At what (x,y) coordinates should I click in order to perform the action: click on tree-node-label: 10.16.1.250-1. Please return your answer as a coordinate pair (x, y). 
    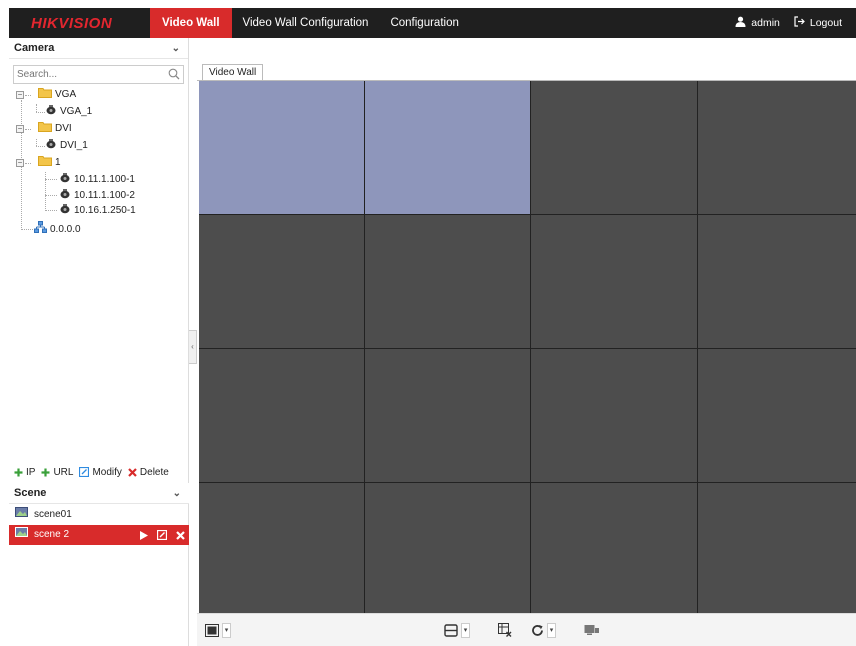
    Looking at the image, I should click on (105, 210).